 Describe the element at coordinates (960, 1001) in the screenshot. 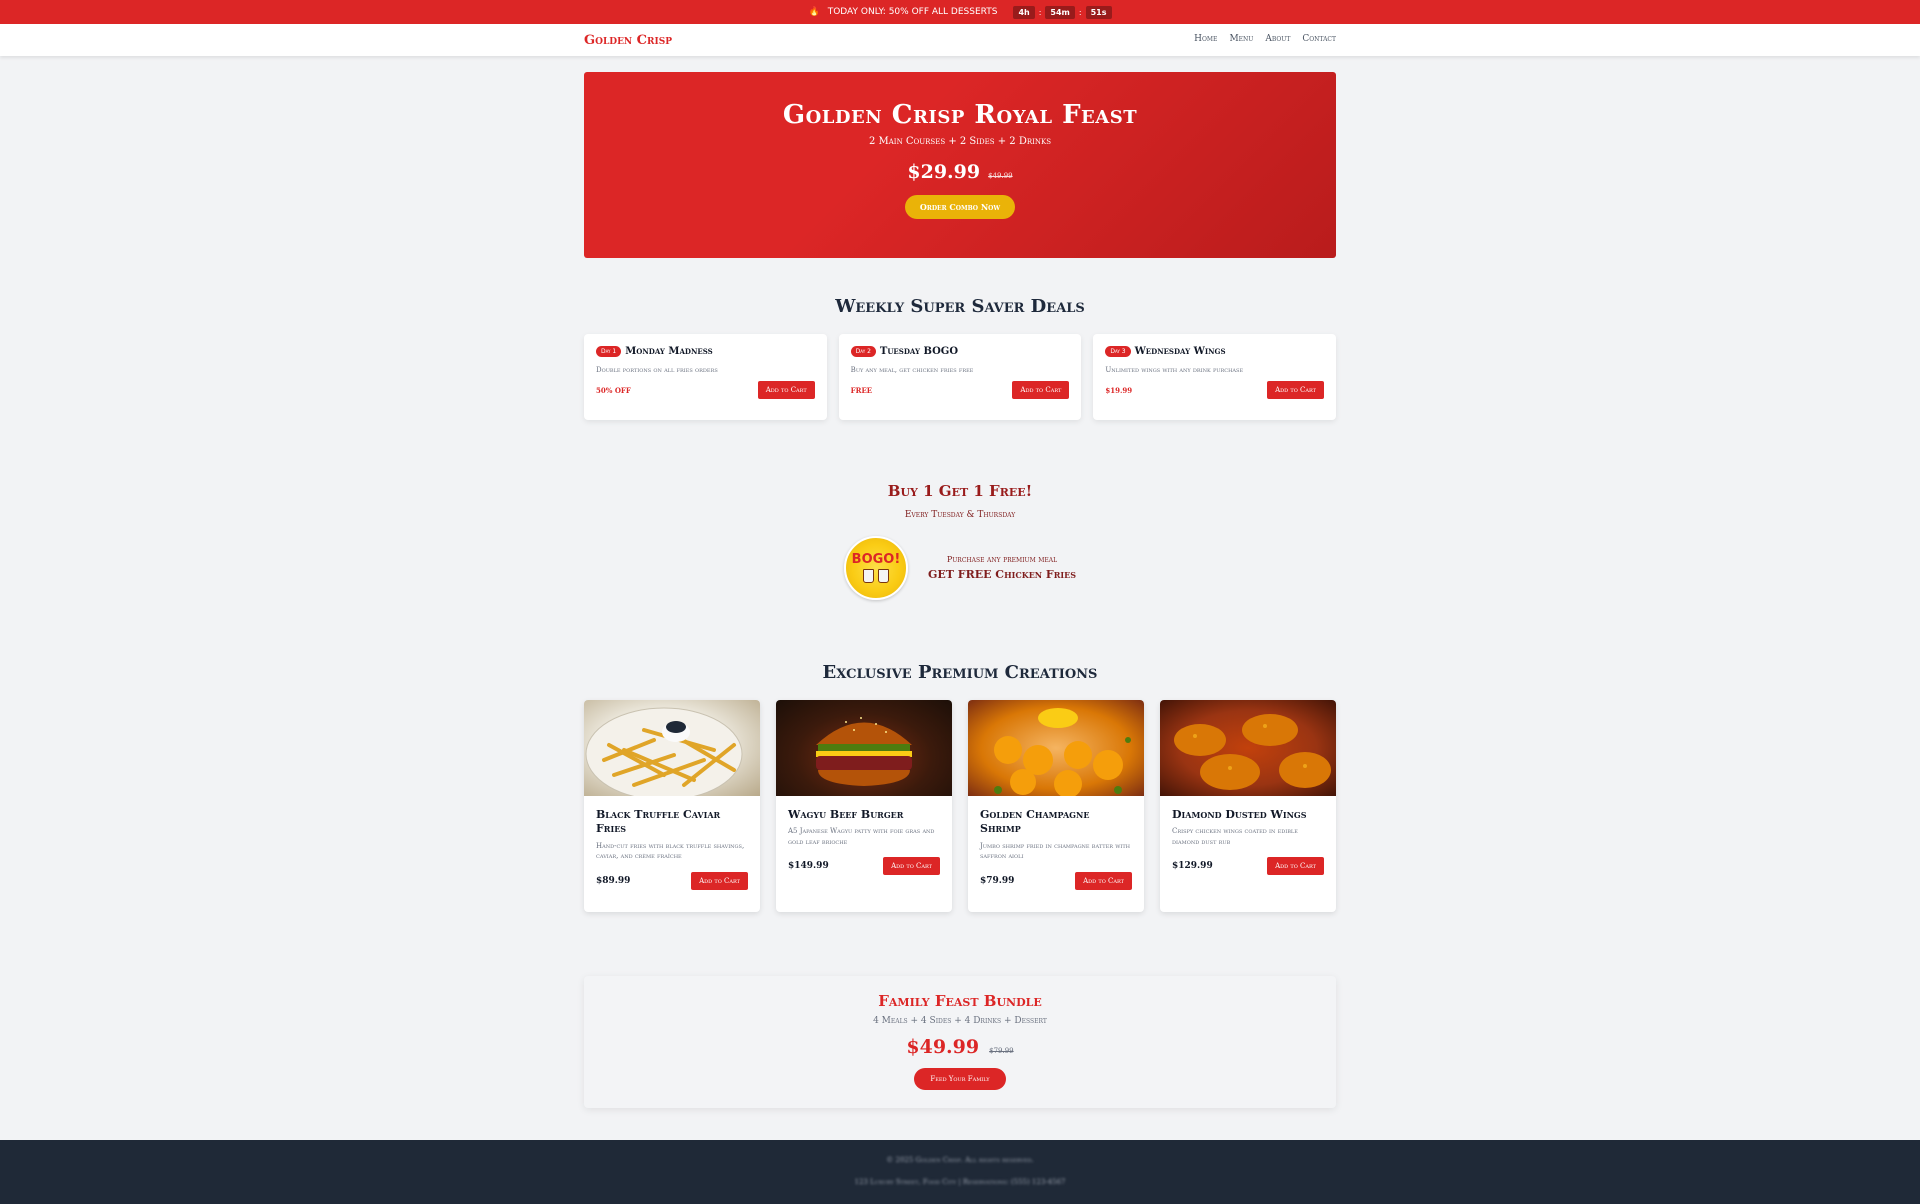

I see `family-title: Family Feast Bundle` at that location.